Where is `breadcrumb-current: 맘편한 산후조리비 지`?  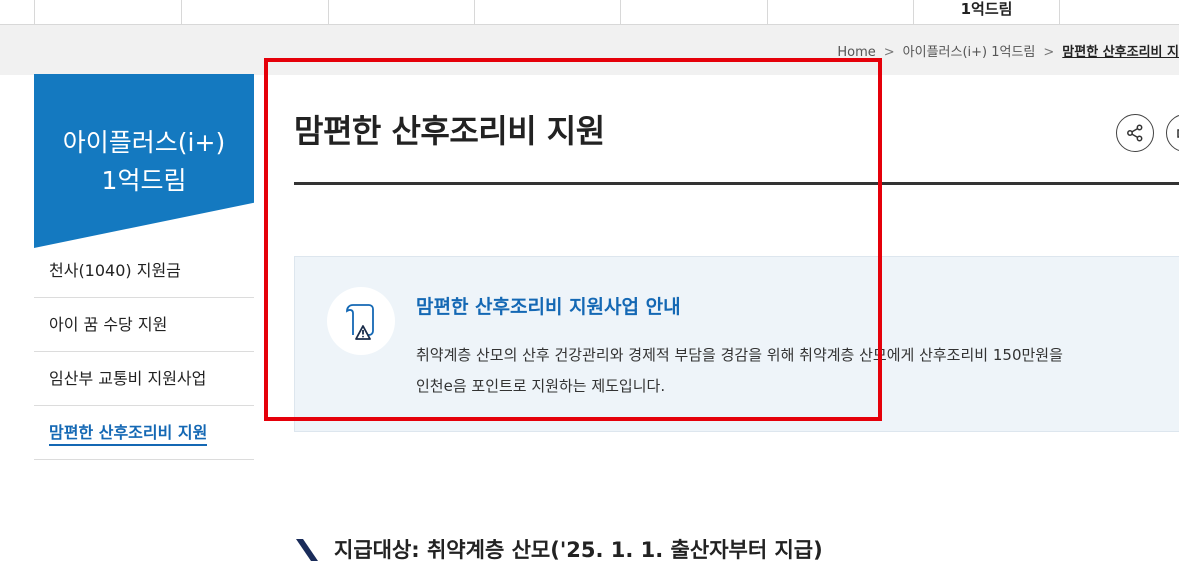 breadcrumb-current: 맘편한 산후조리비 지 is located at coordinates (1120, 52).